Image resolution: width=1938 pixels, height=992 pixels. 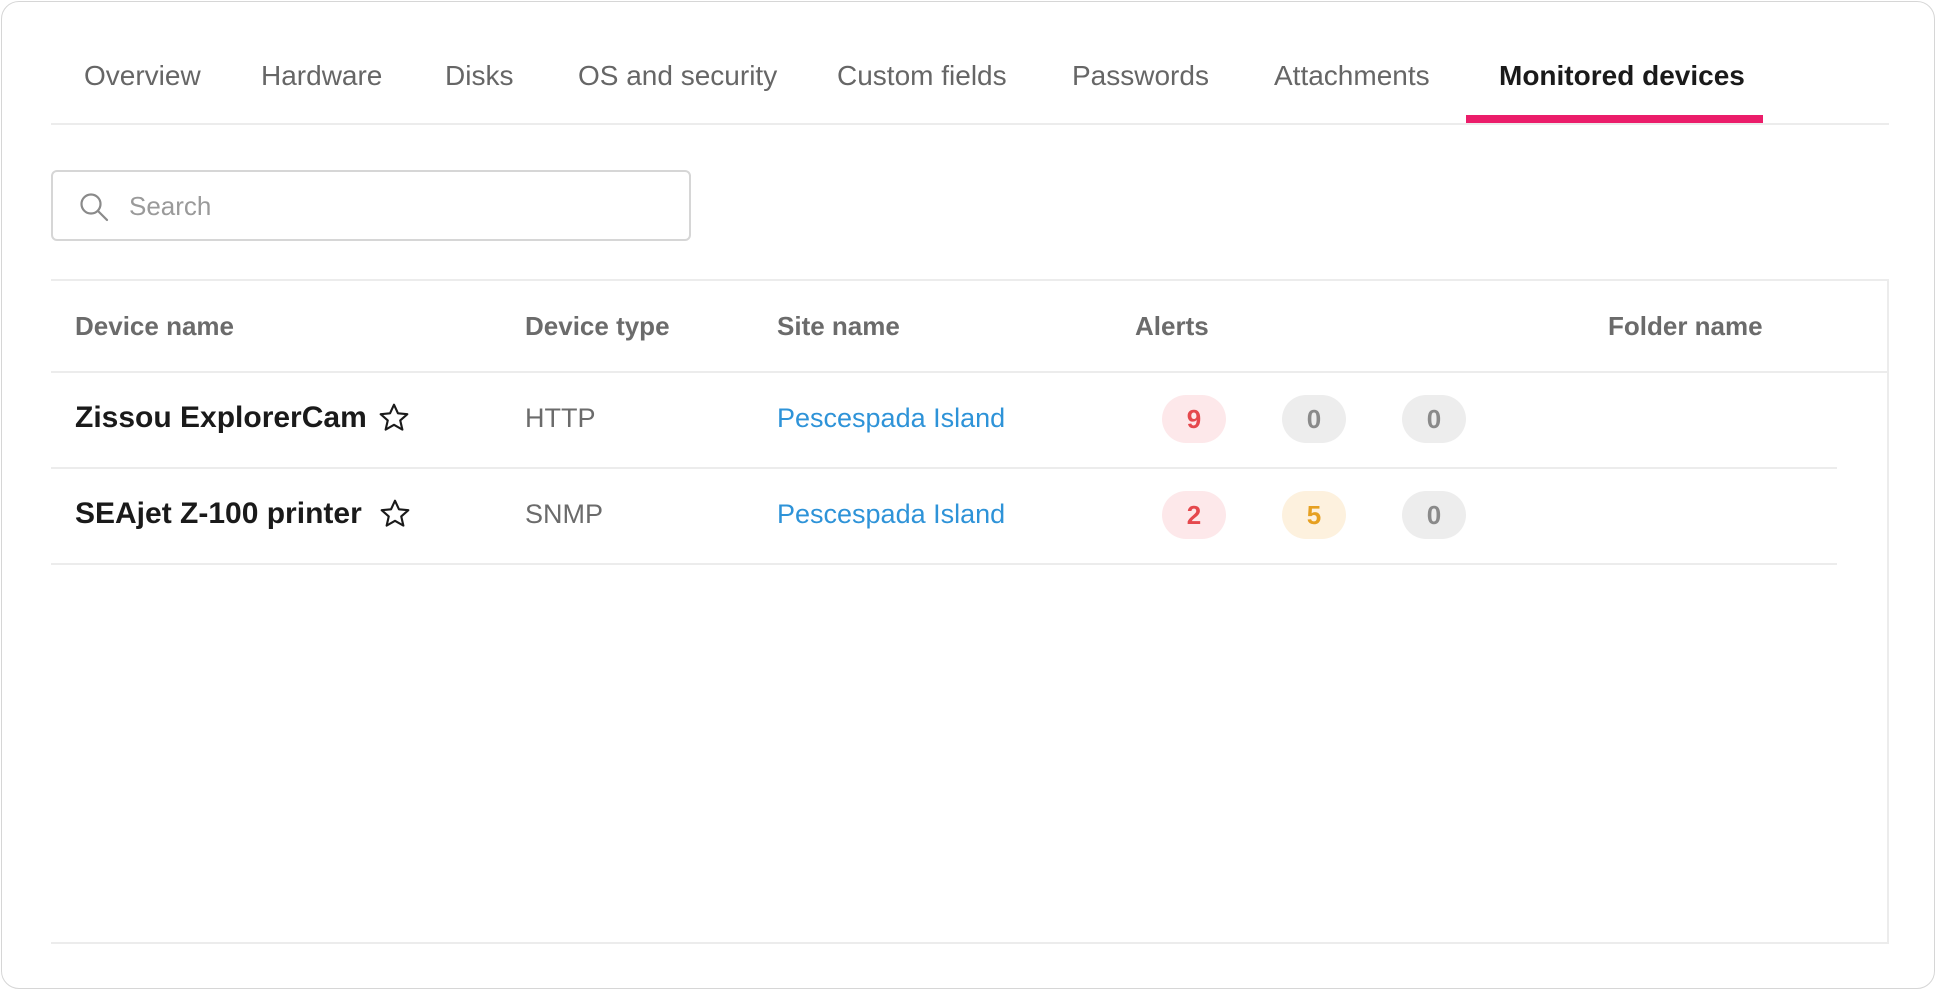 What do you see at coordinates (1314, 515) in the screenshot?
I see `alert-warning-badge: 5` at bounding box center [1314, 515].